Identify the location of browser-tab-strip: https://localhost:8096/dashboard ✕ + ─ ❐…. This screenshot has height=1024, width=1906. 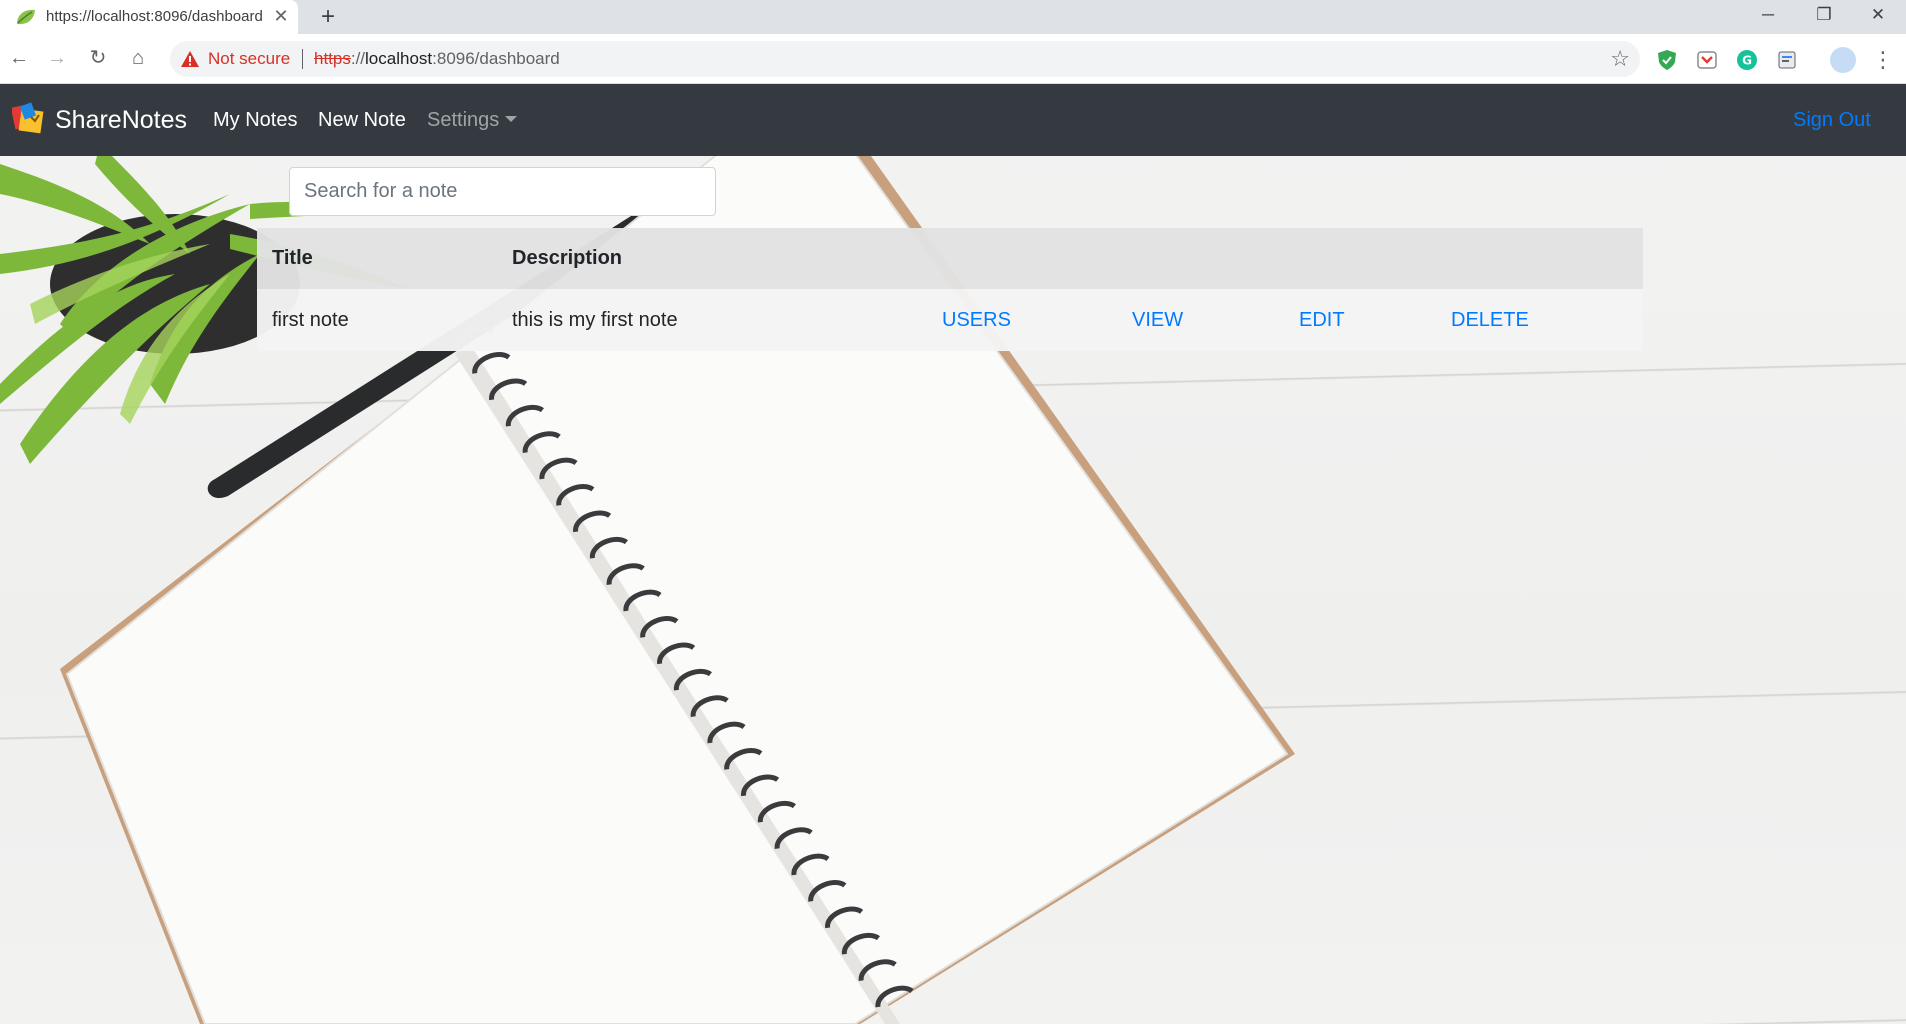
(953, 17).